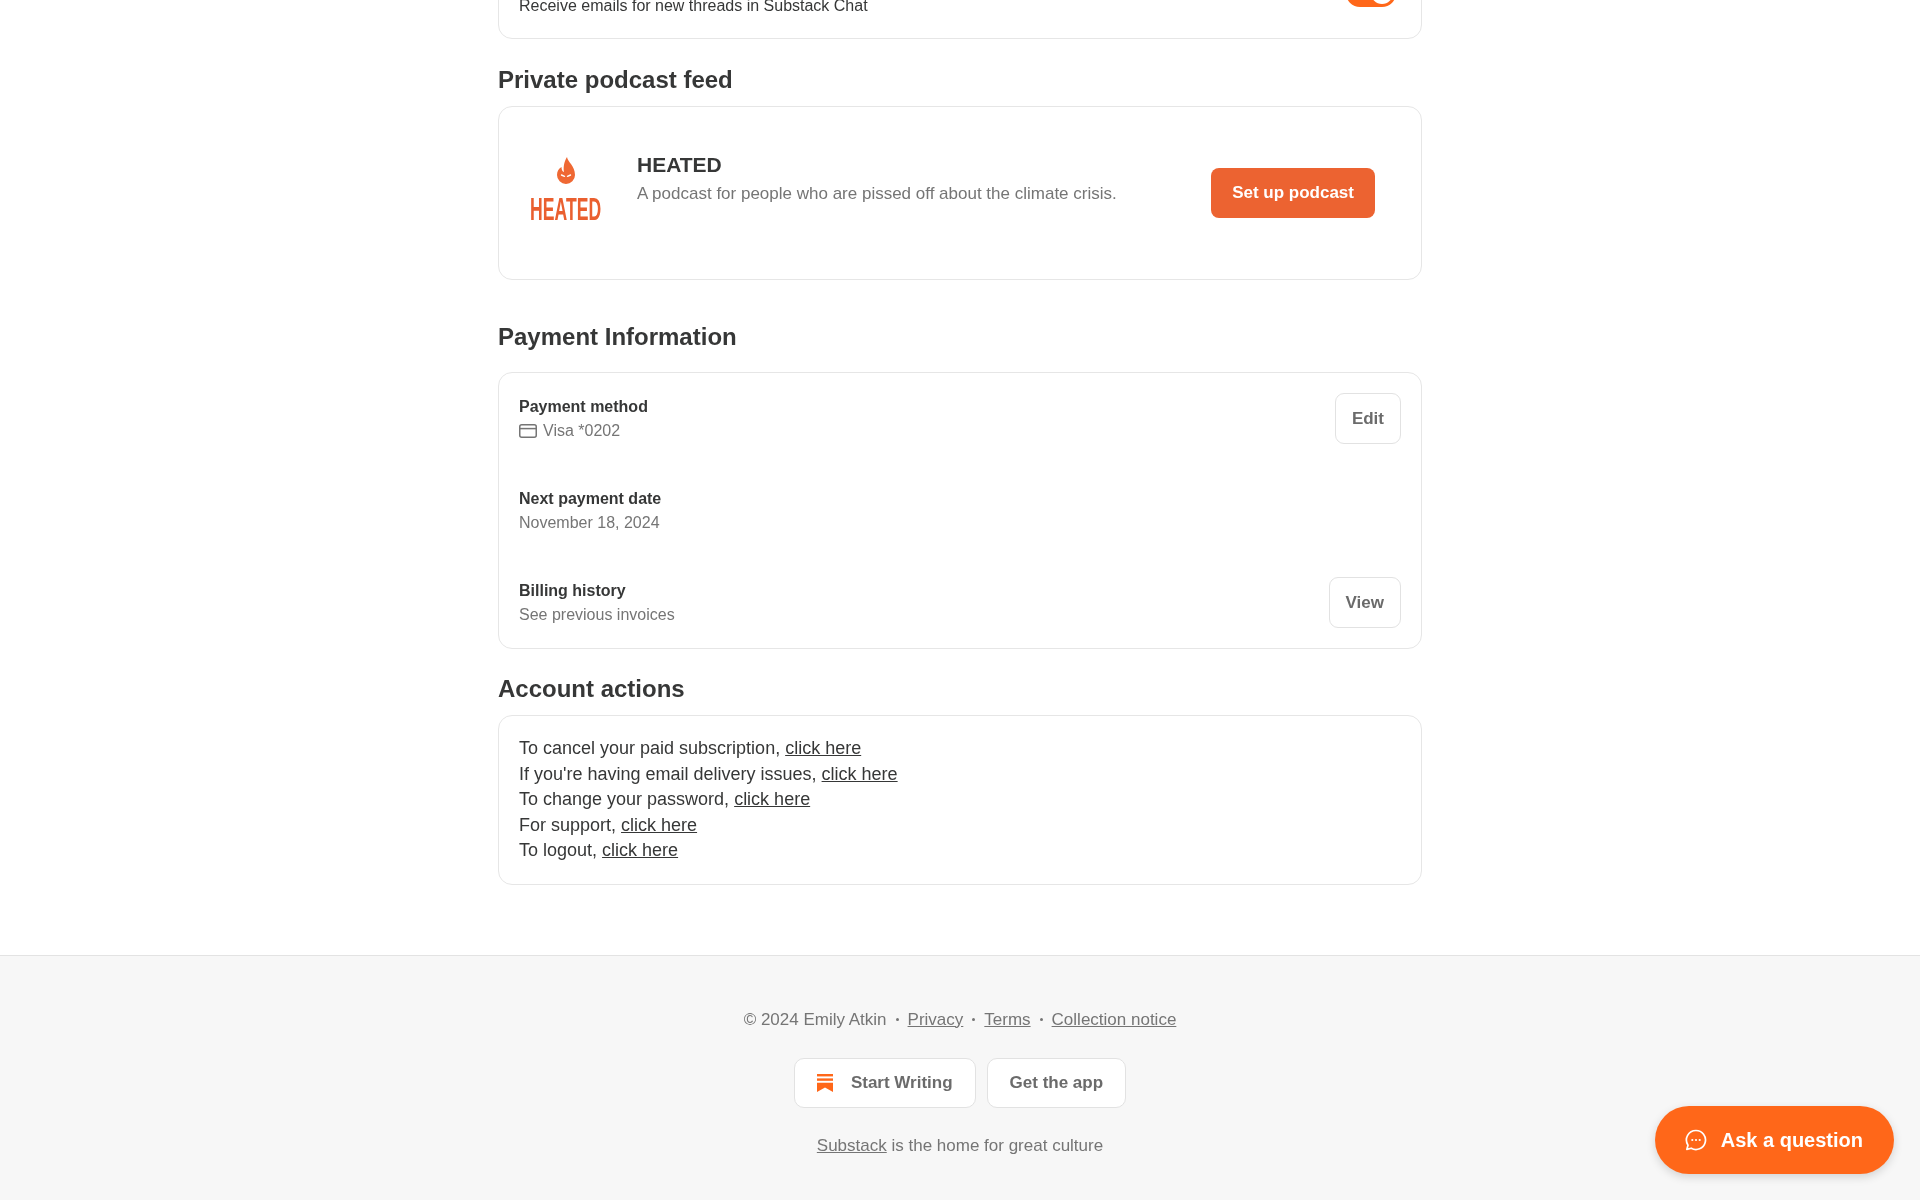  What do you see at coordinates (1364, 602) in the screenshot?
I see `row-action-button: View` at bounding box center [1364, 602].